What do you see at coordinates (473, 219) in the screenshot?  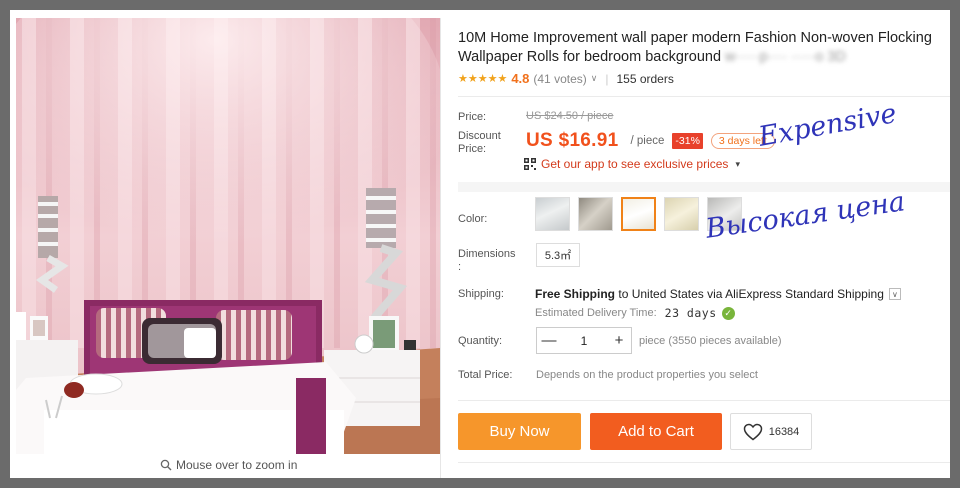 I see `color-label: Color:` at bounding box center [473, 219].